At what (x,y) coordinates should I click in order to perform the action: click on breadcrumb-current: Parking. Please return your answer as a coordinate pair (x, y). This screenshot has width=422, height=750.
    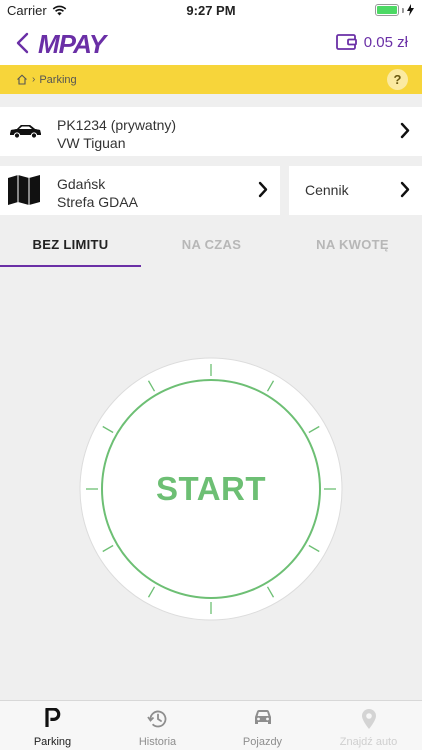
    Looking at the image, I should click on (58, 79).